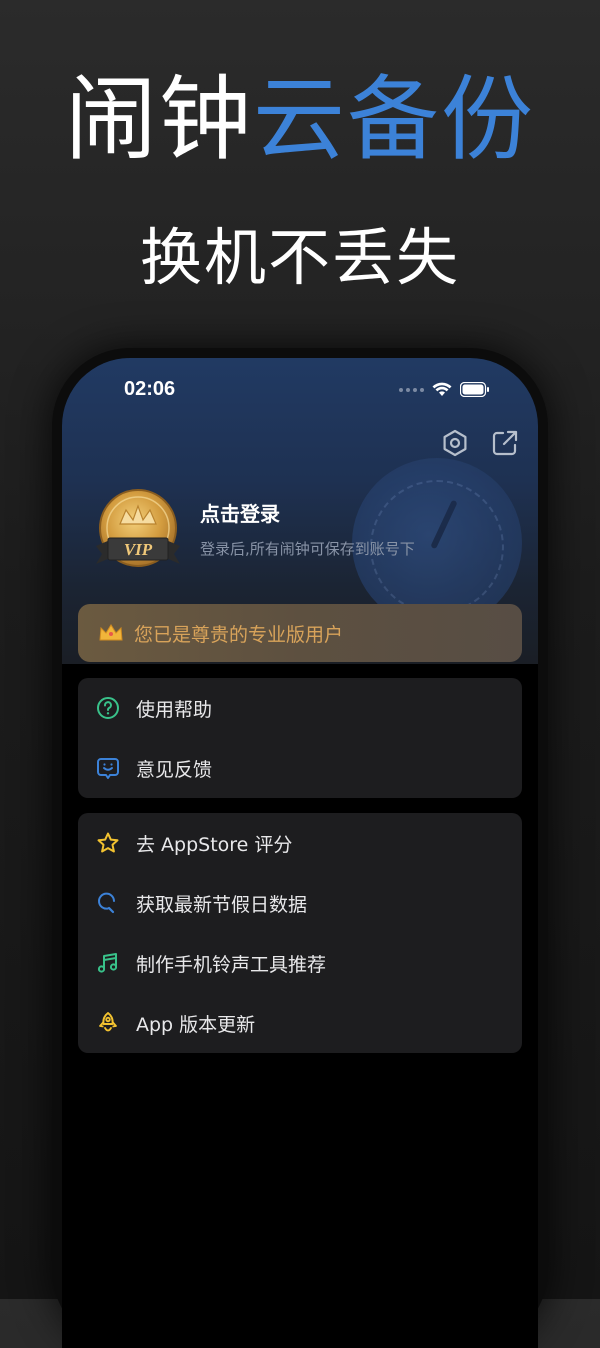  I want to click on pro-user-banner: 您已是尊贵的专业版用户, so click(300, 633).